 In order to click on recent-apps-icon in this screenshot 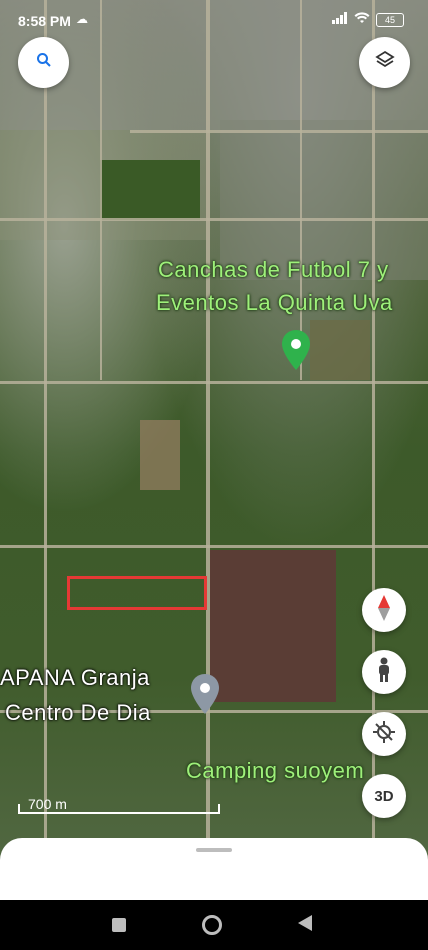, I will do `click(119, 925)`.